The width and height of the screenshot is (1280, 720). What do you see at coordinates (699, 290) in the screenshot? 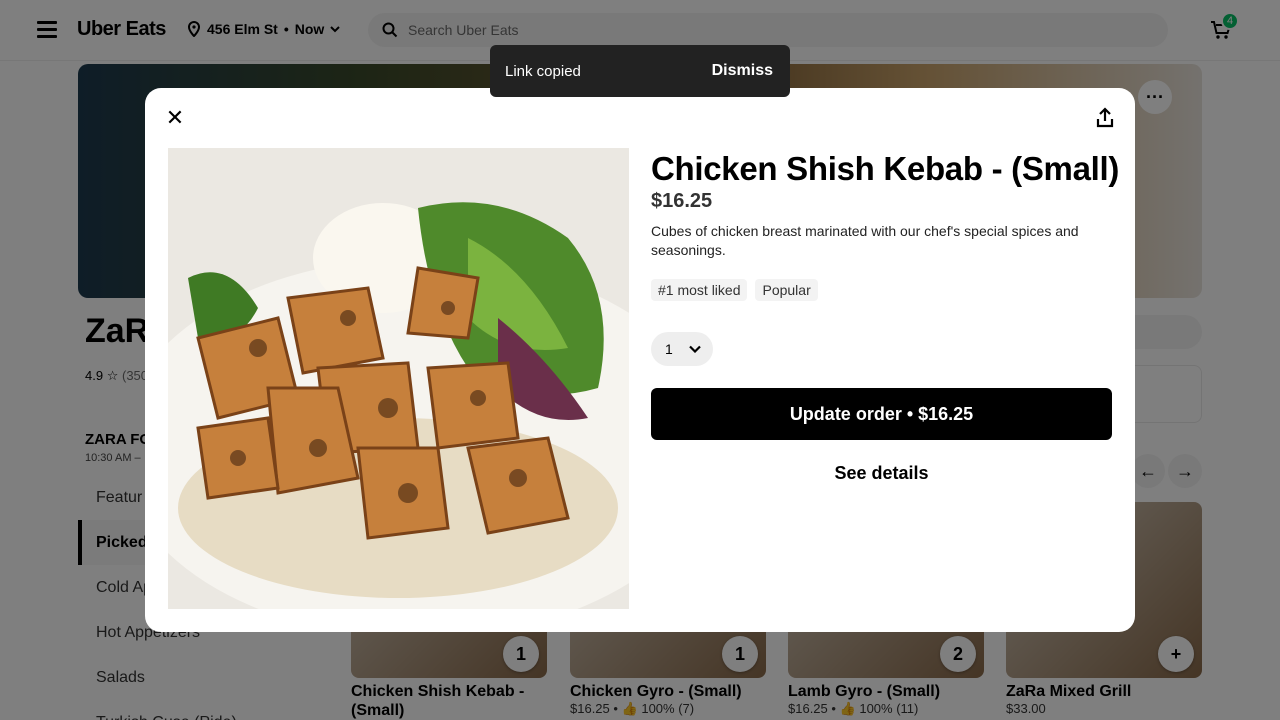
I see `tag-most-liked: #1 most liked` at bounding box center [699, 290].